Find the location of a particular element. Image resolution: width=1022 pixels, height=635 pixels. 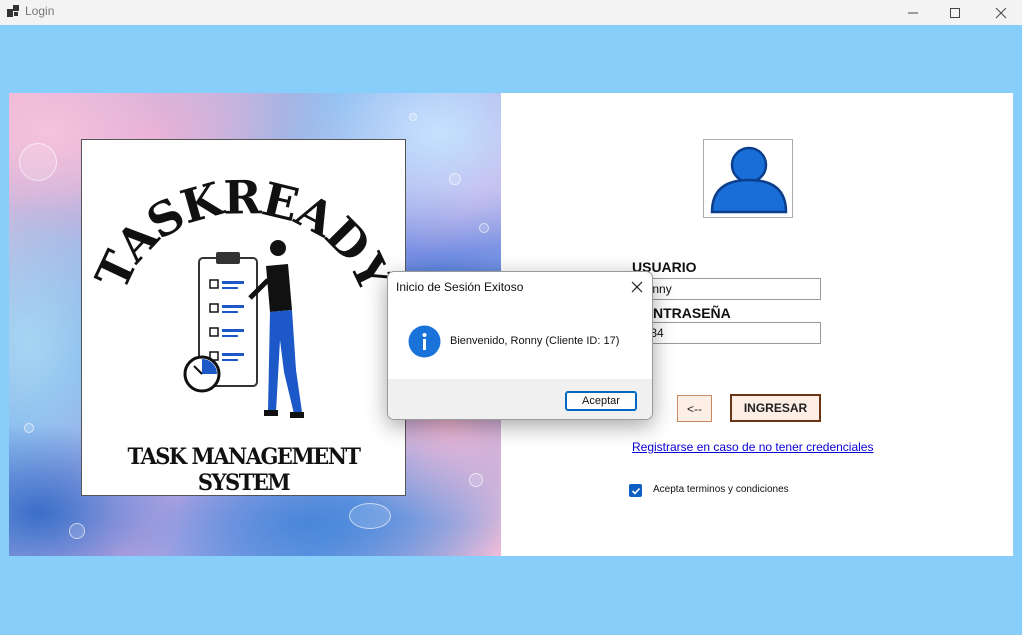

minimize-icon is located at coordinates (913, 12).